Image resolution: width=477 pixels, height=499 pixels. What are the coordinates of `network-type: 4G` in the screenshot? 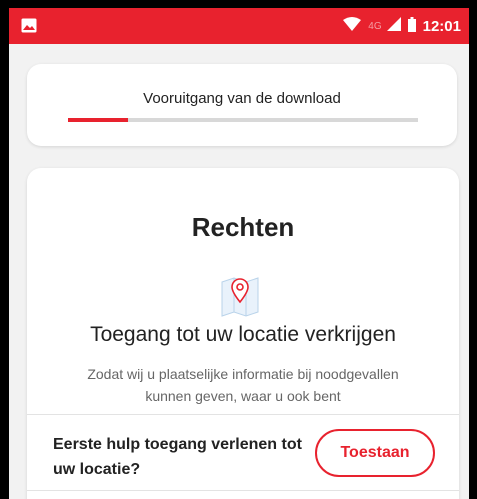 It's located at (375, 26).